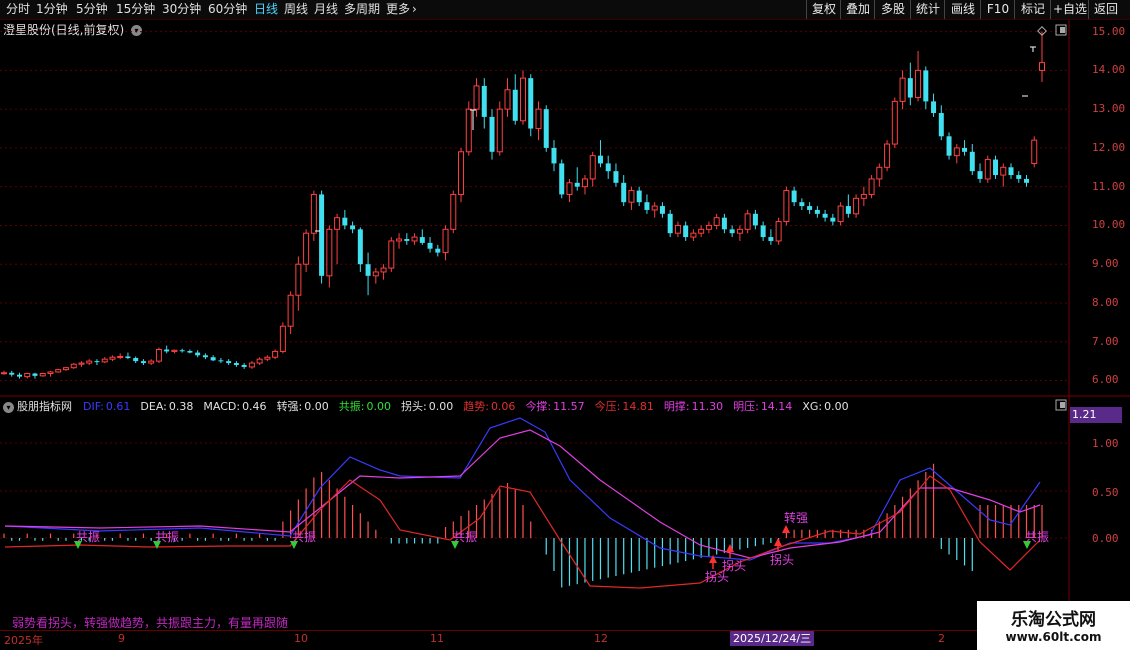 The height and width of the screenshot is (650, 1130). What do you see at coordinates (765, 406) in the screenshot?
I see `indicator-item: 明压: 14.14` at bounding box center [765, 406].